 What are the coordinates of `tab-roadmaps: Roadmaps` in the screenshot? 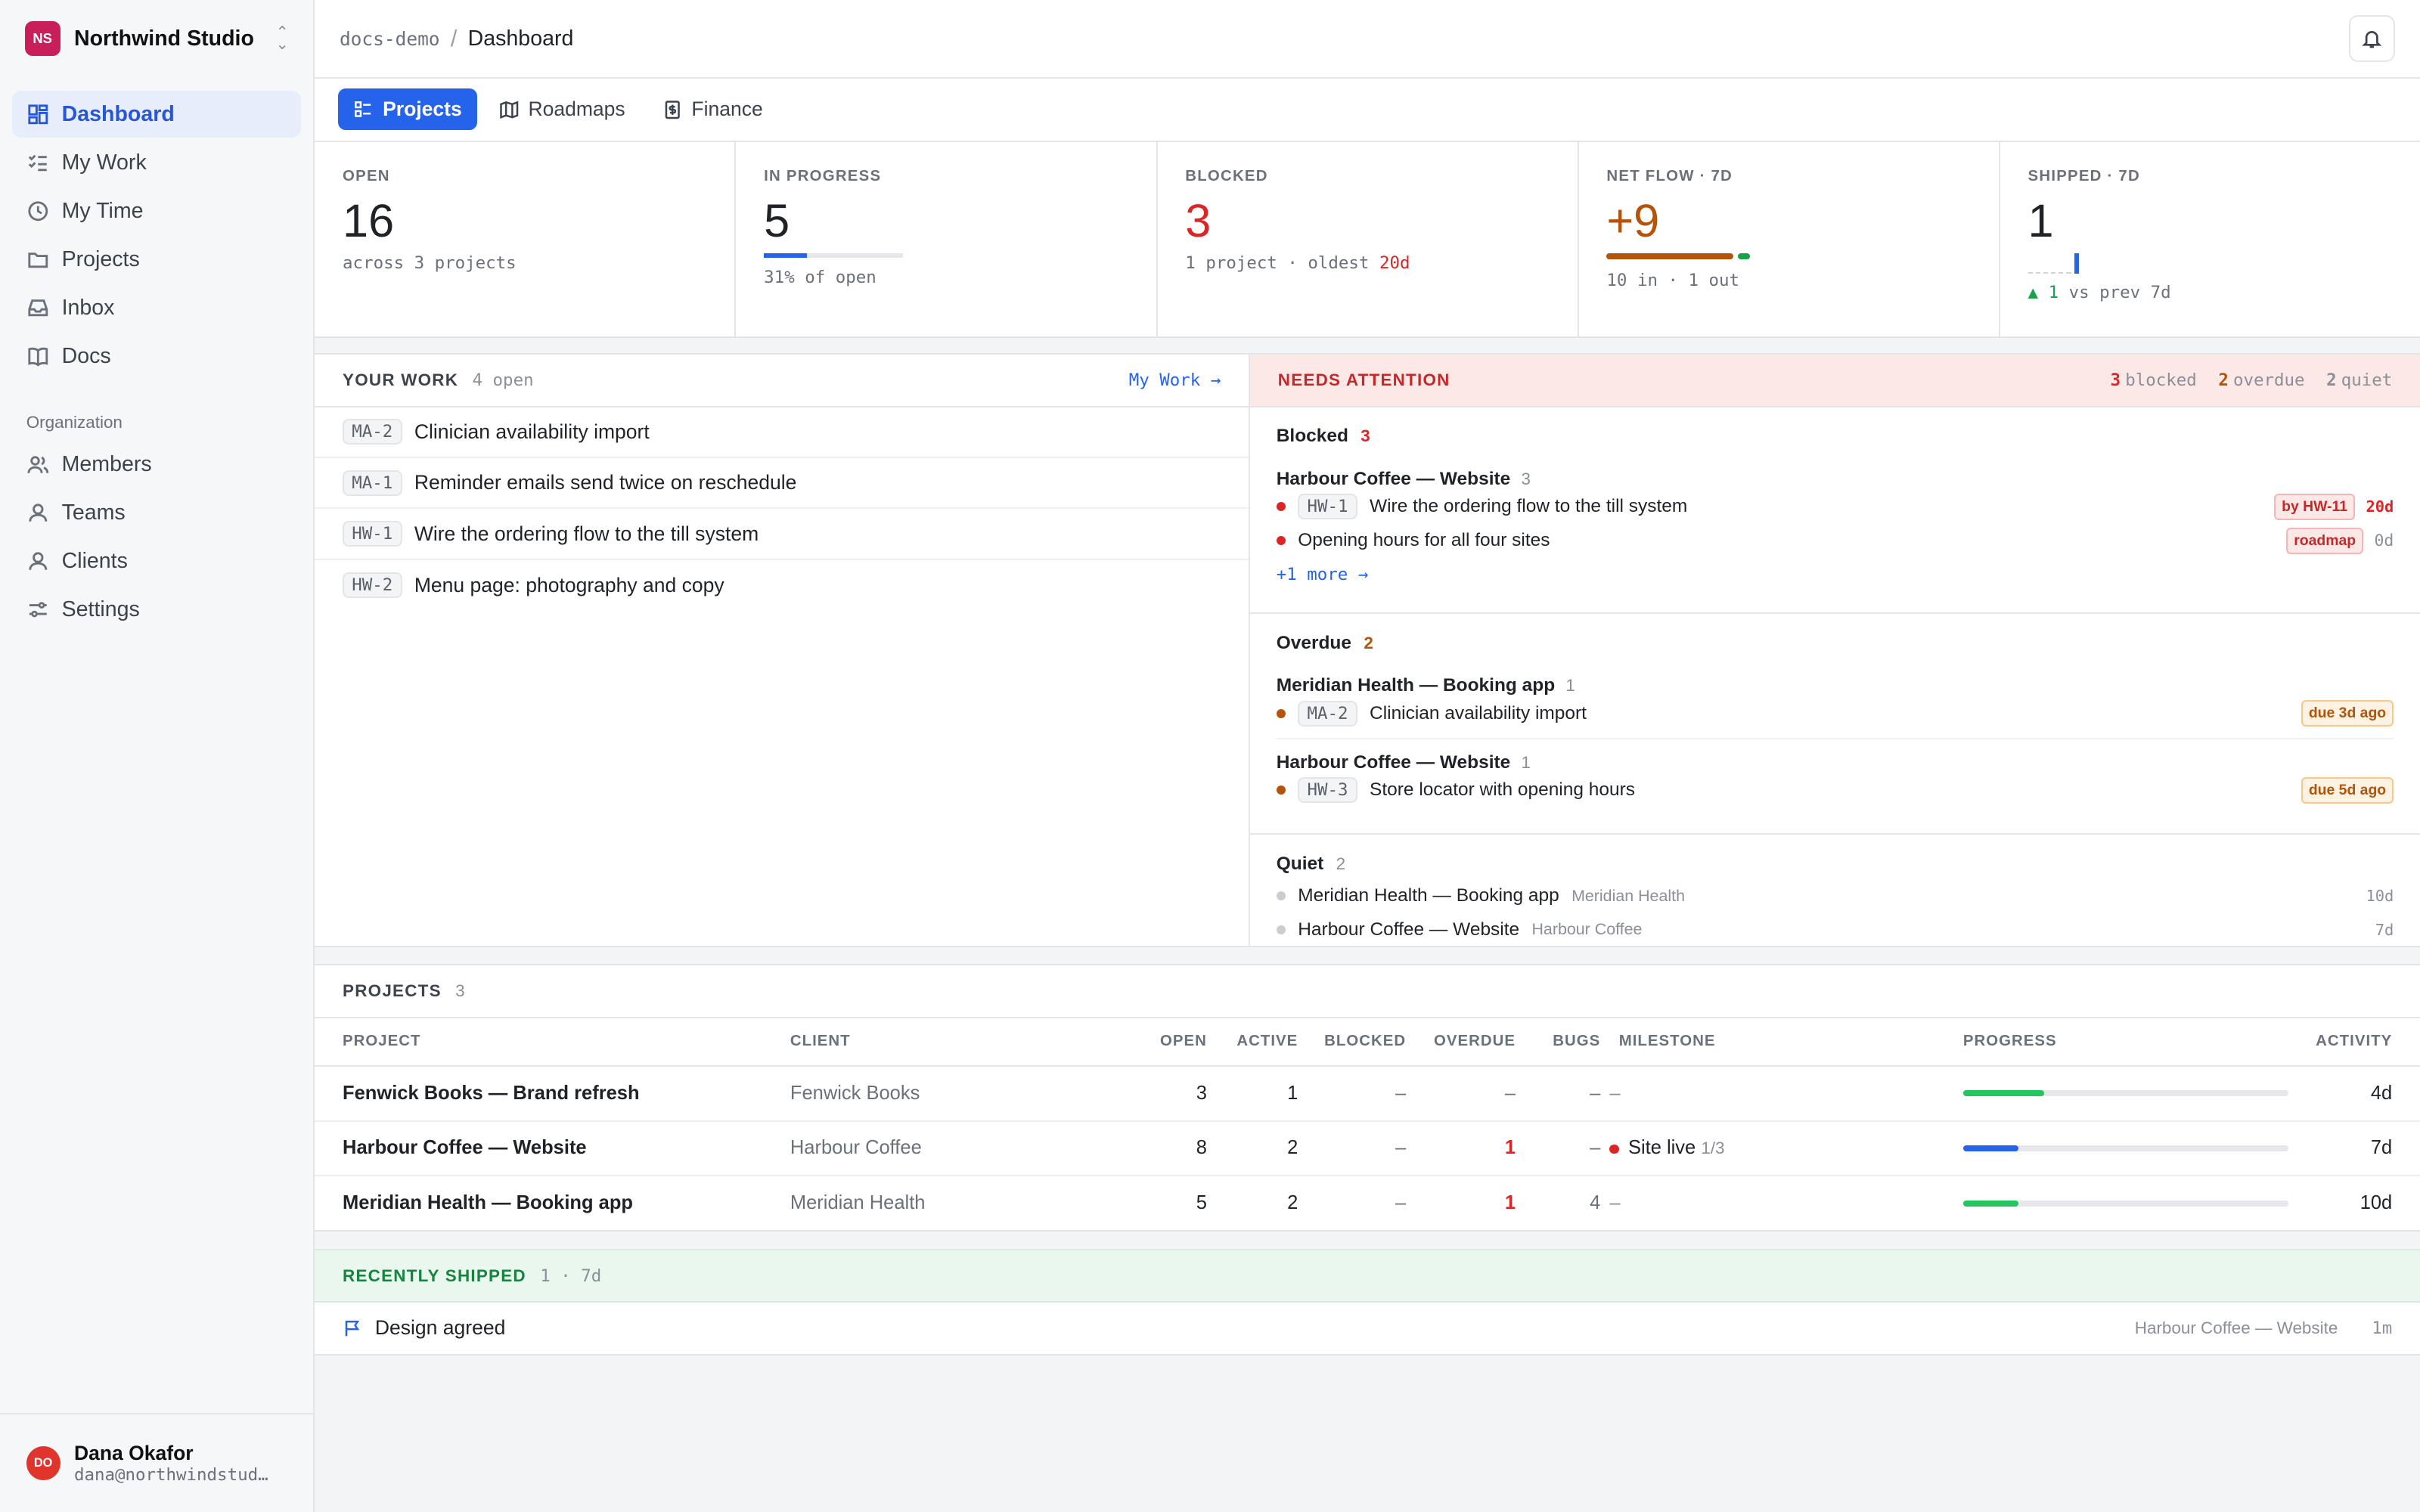 It's located at (562, 109).